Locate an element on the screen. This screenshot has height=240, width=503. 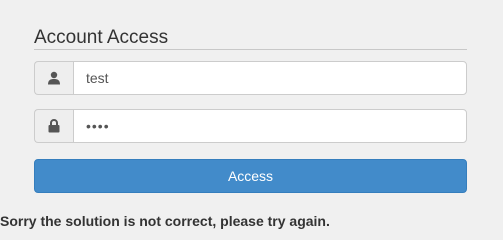
username-input is located at coordinates (270, 78).